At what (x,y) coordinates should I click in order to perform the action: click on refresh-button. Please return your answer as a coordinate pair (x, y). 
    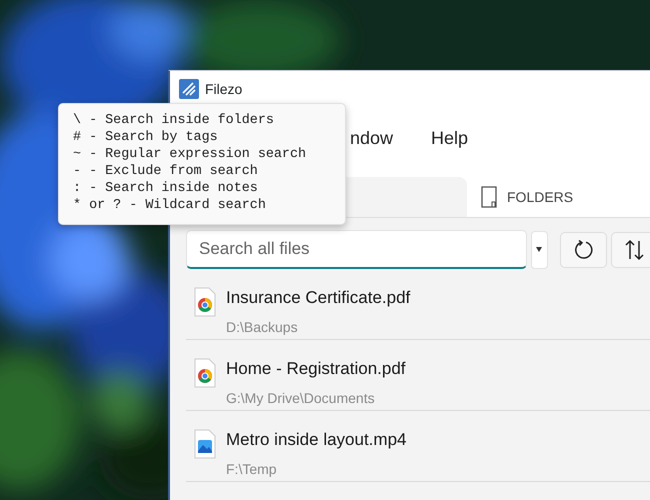
    Looking at the image, I should click on (584, 250).